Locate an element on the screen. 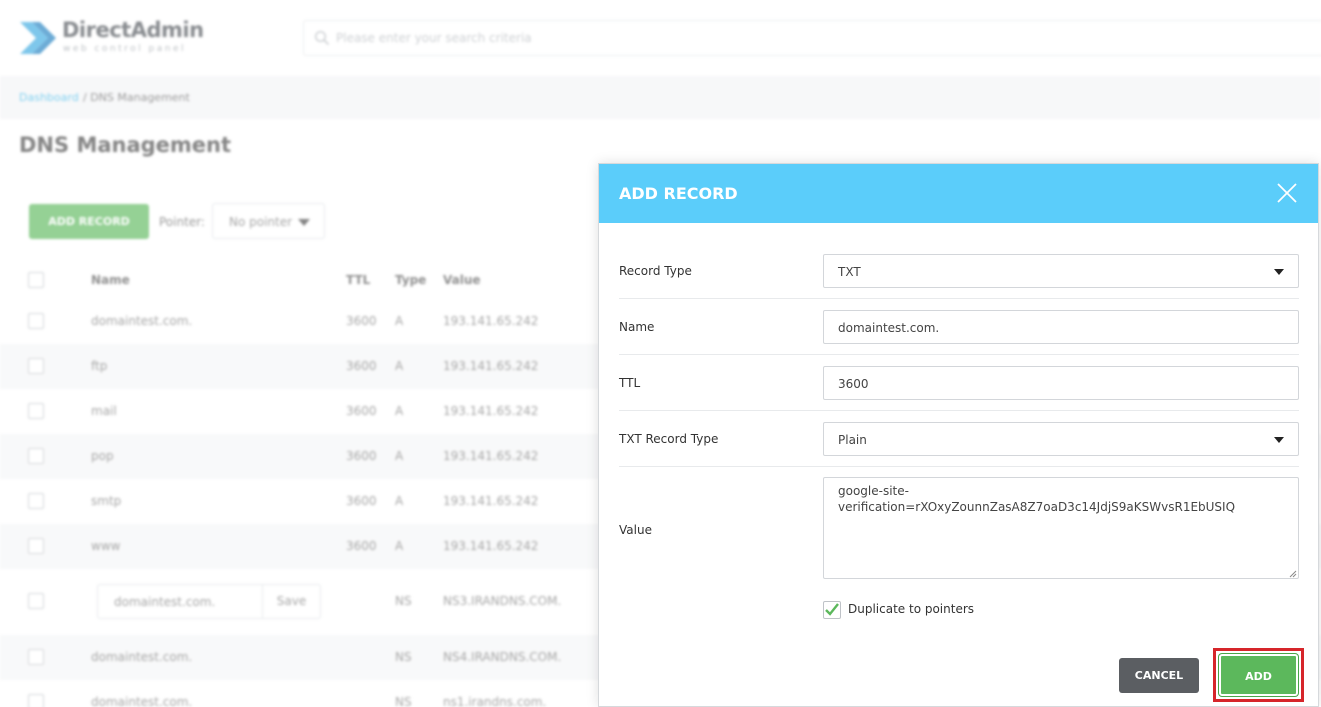 The image size is (1321, 707). resize-grip-icon is located at coordinates (1293, 574).